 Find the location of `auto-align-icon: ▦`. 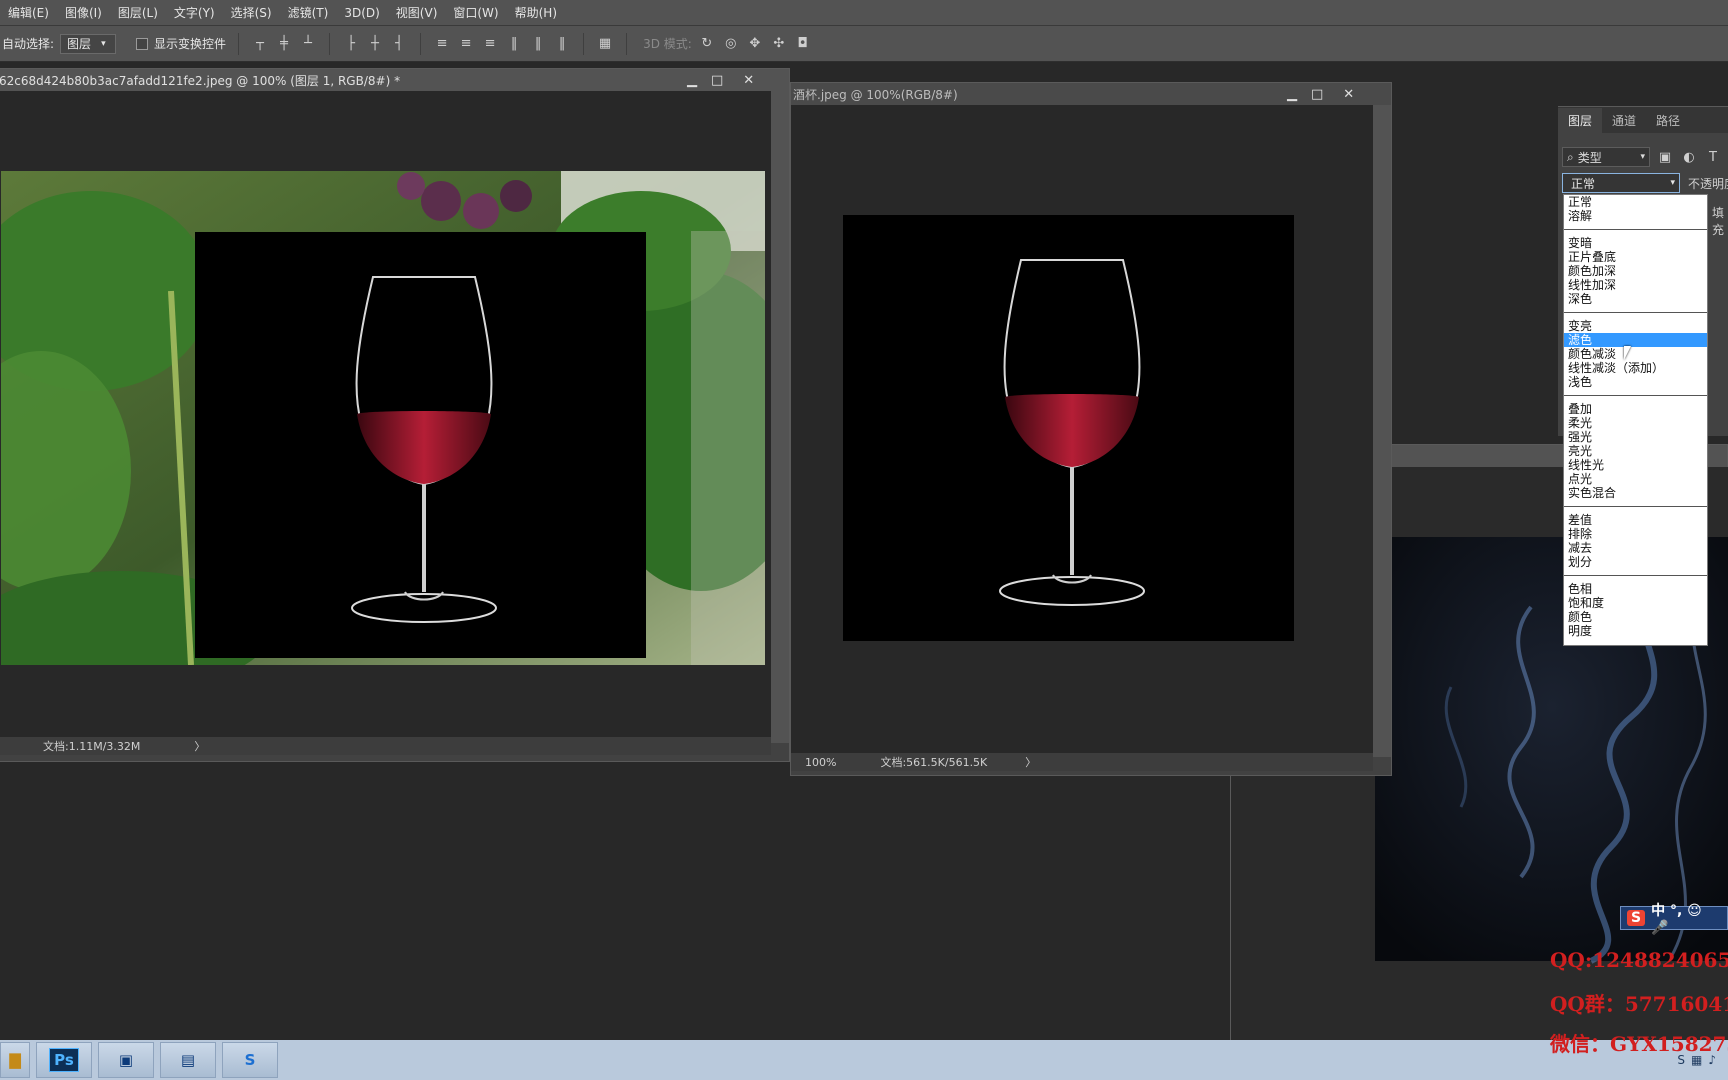

auto-align-icon: ▦ is located at coordinates (605, 44).